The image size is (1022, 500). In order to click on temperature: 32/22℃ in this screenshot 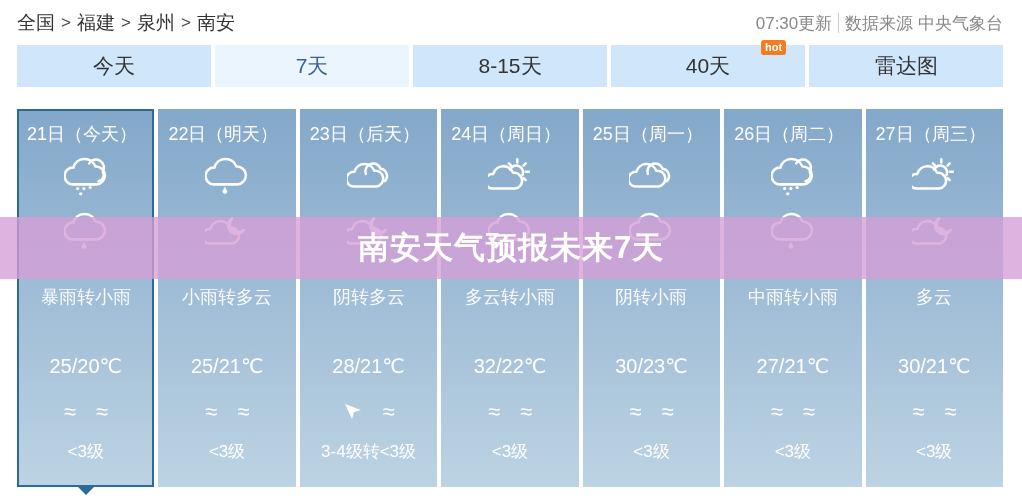, I will do `click(510, 366)`.